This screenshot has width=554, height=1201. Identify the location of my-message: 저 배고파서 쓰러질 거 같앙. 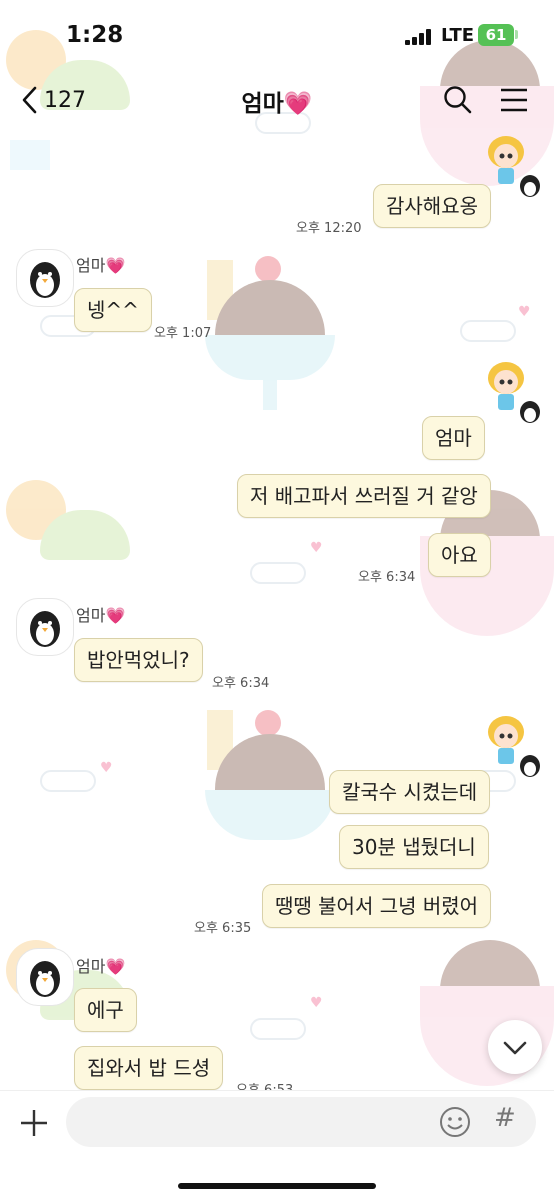
(364, 496).